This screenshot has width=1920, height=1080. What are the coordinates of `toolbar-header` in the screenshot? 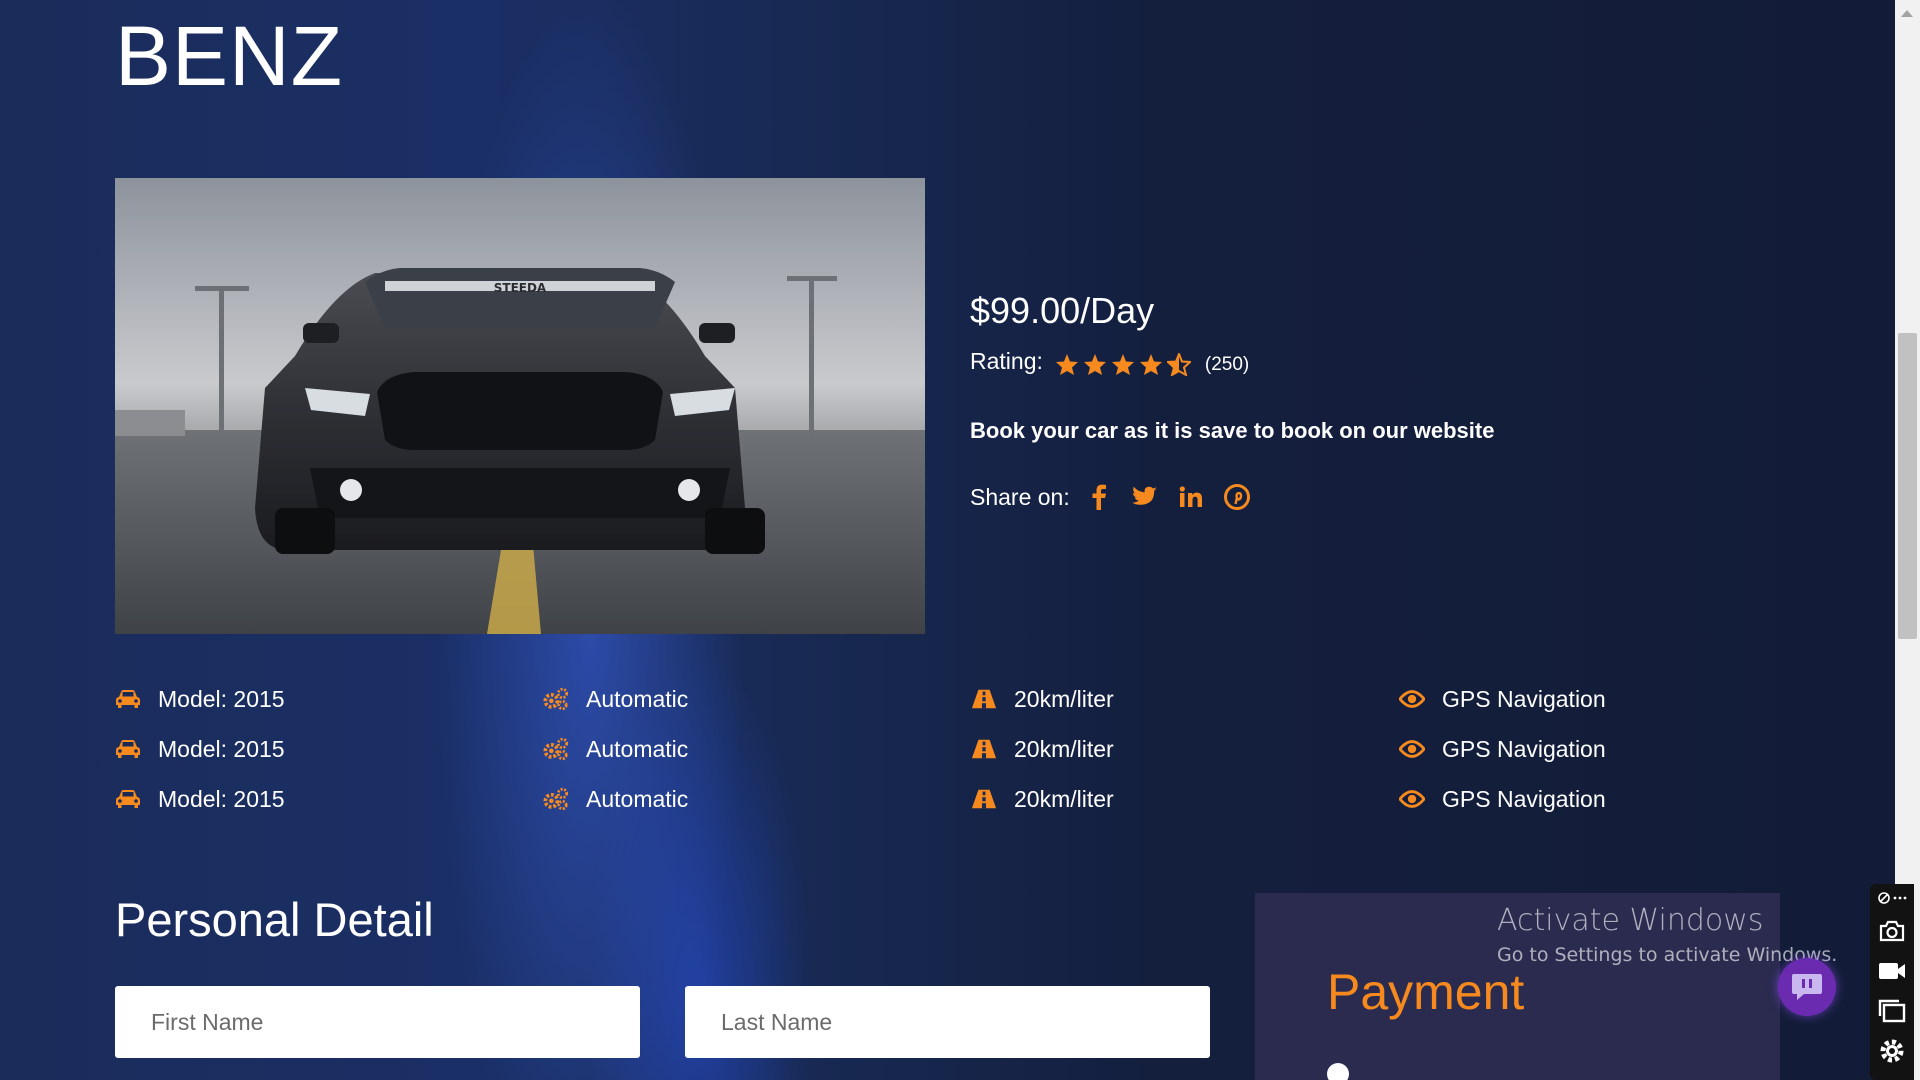 It's located at (1892, 898).